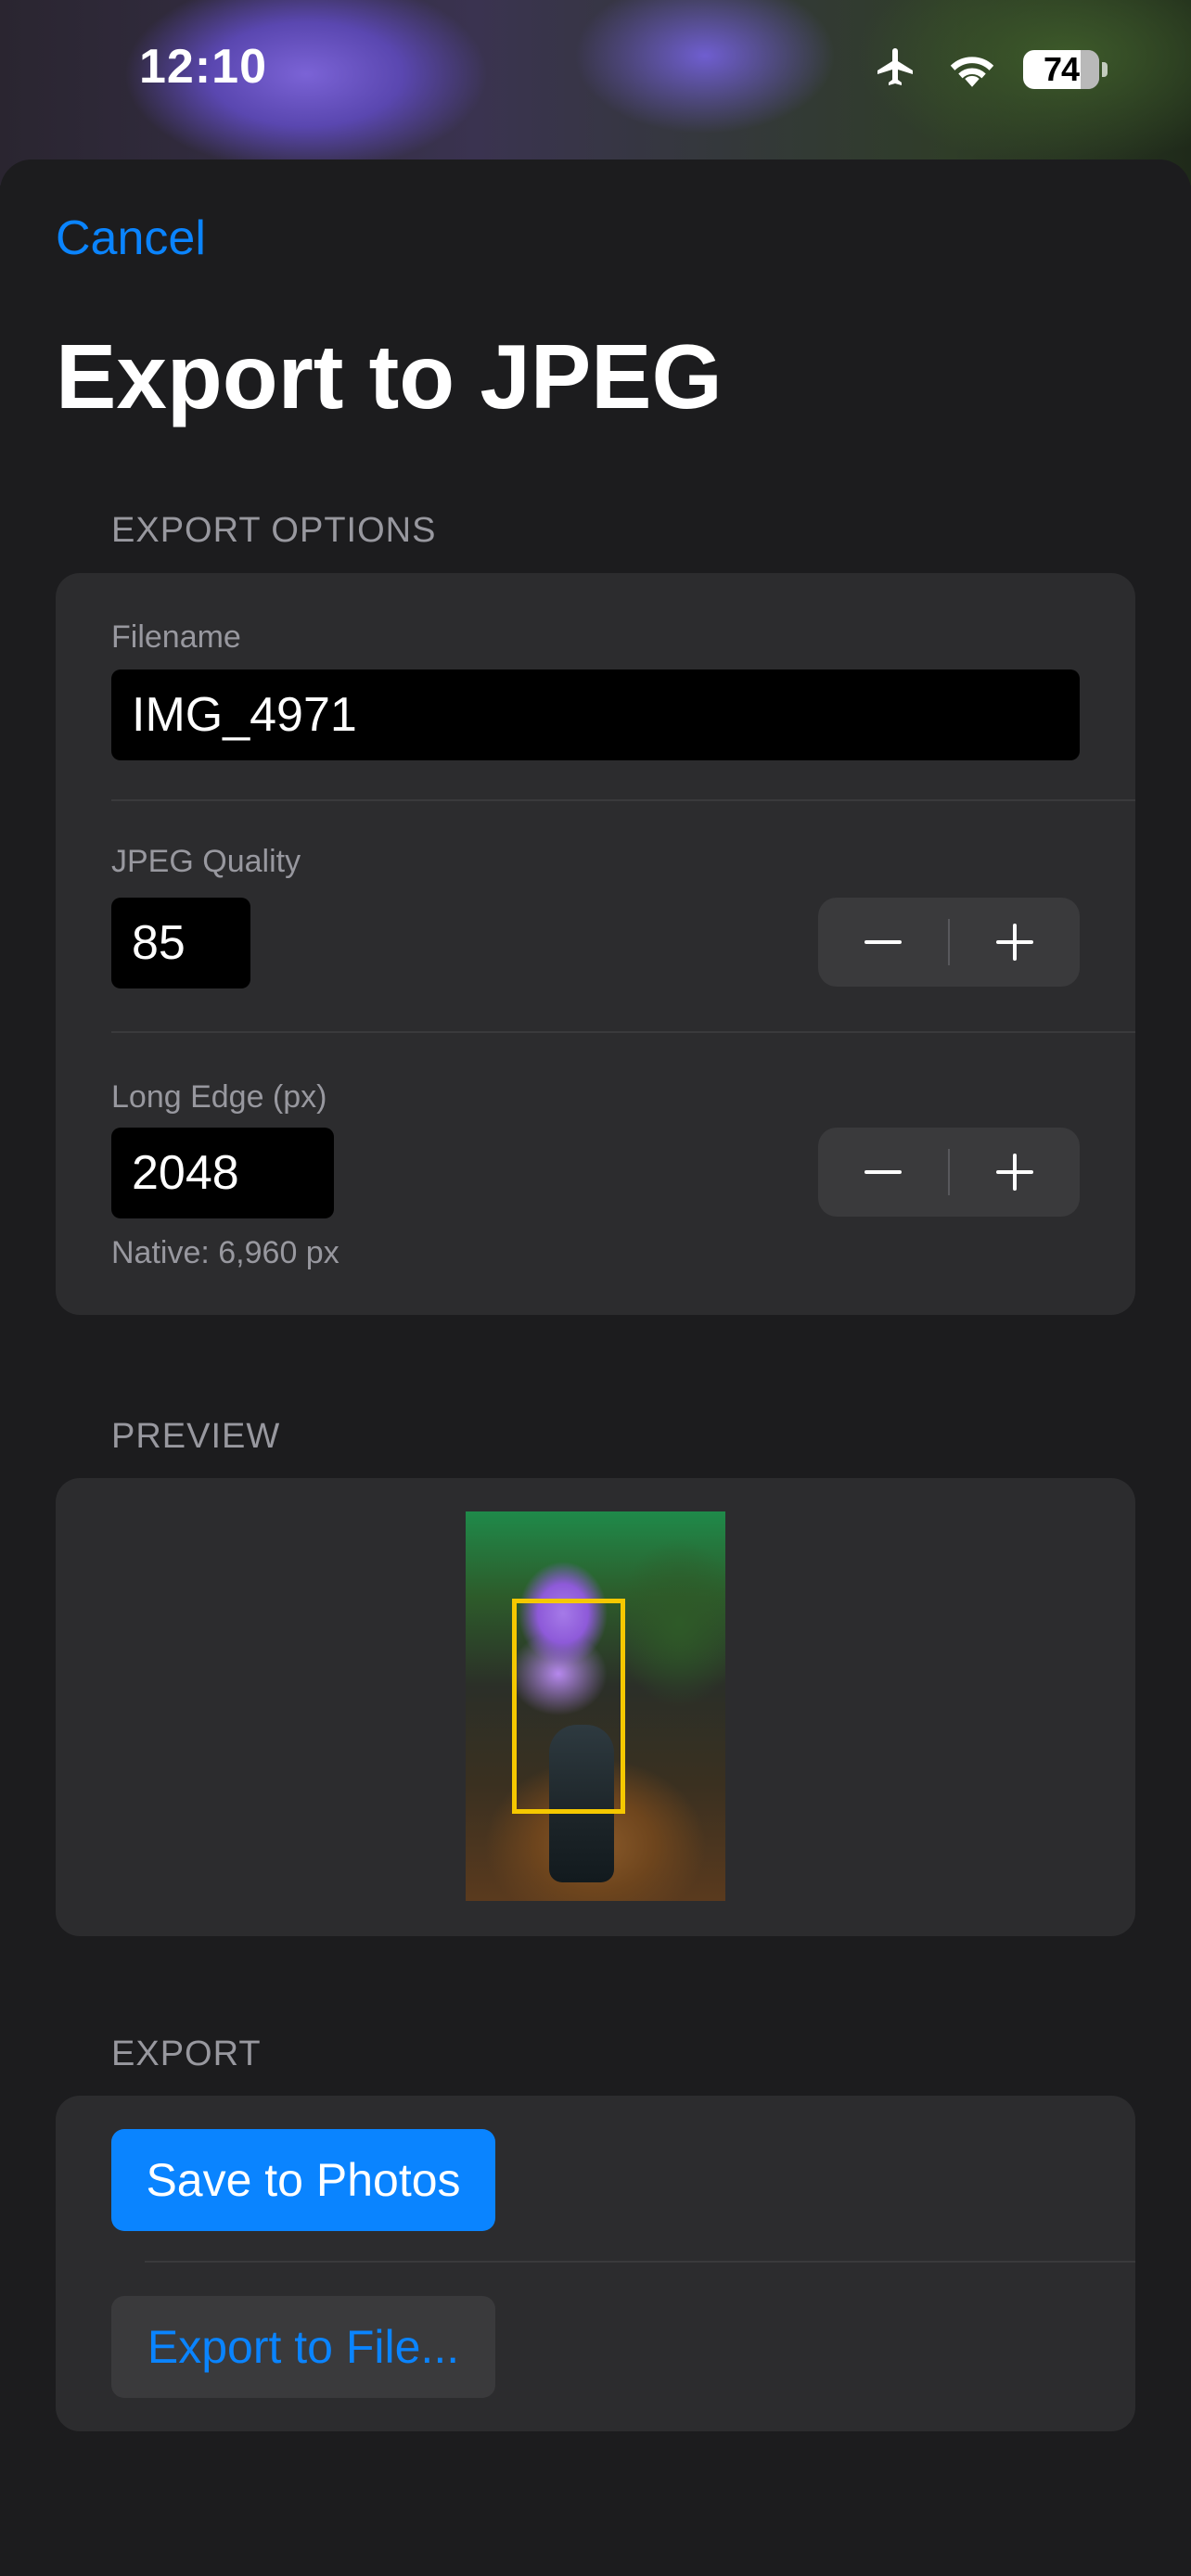  What do you see at coordinates (949, 943) in the screenshot?
I see `jpeg-quality-stepper` at bounding box center [949, 943].